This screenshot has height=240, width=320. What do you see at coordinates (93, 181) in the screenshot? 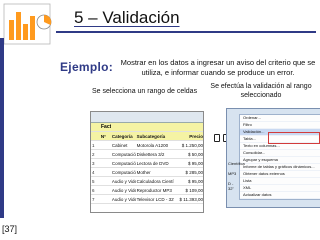
I see `row-number: 5` at bounding box center [93, 181].